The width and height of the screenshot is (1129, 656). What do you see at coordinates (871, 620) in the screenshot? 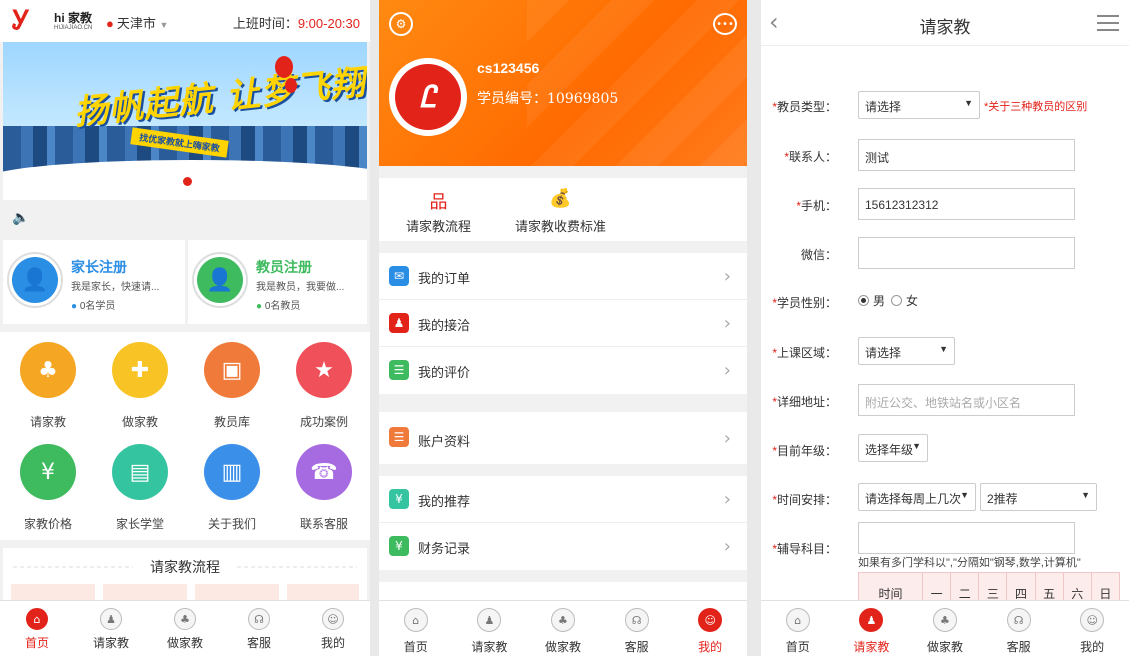
I see `find-tutor-tab-icon: ♟` at bounding box center [871, 620].